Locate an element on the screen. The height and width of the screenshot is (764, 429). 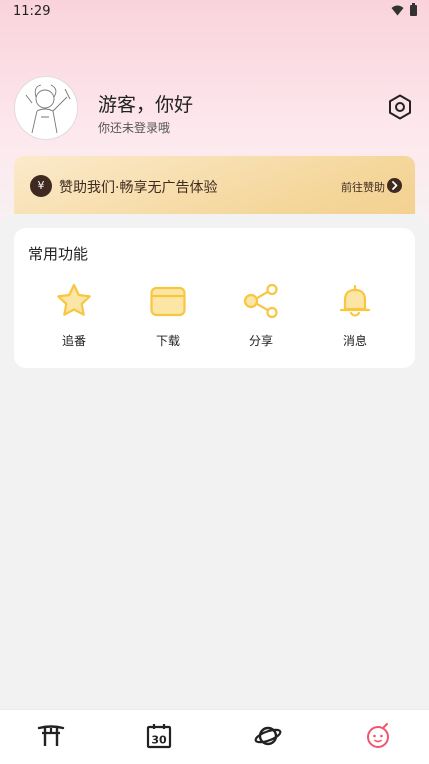
bell-icon is located at coordinates (355, 300).